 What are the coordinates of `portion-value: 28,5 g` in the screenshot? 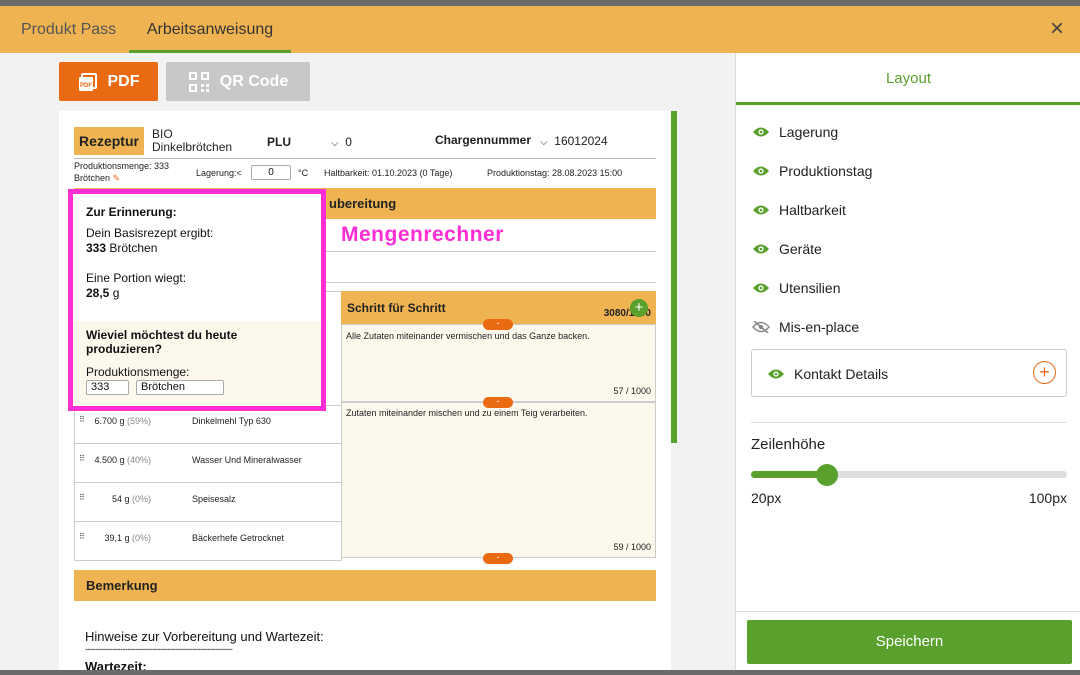 It's located at (103, 293).